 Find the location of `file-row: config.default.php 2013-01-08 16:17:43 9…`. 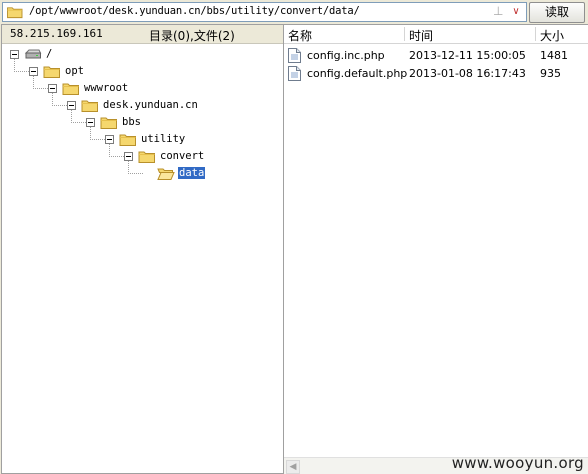

file-row: config.default.php 2013-01-08 16:17:43 9… is located at coordinates (436, 74).